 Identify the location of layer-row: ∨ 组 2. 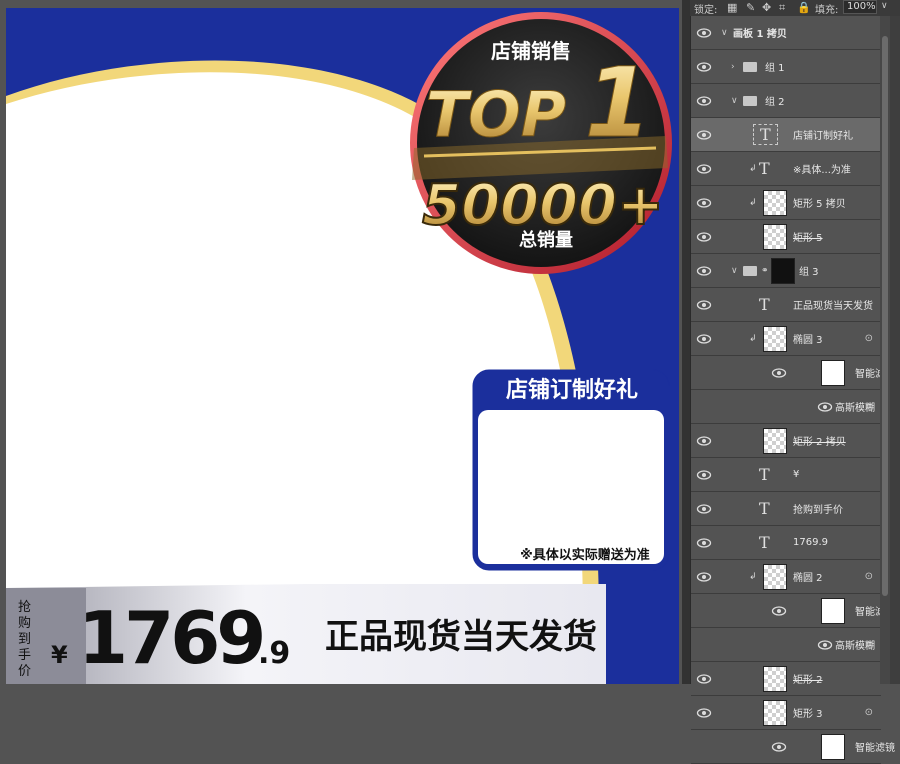
(786, 101).